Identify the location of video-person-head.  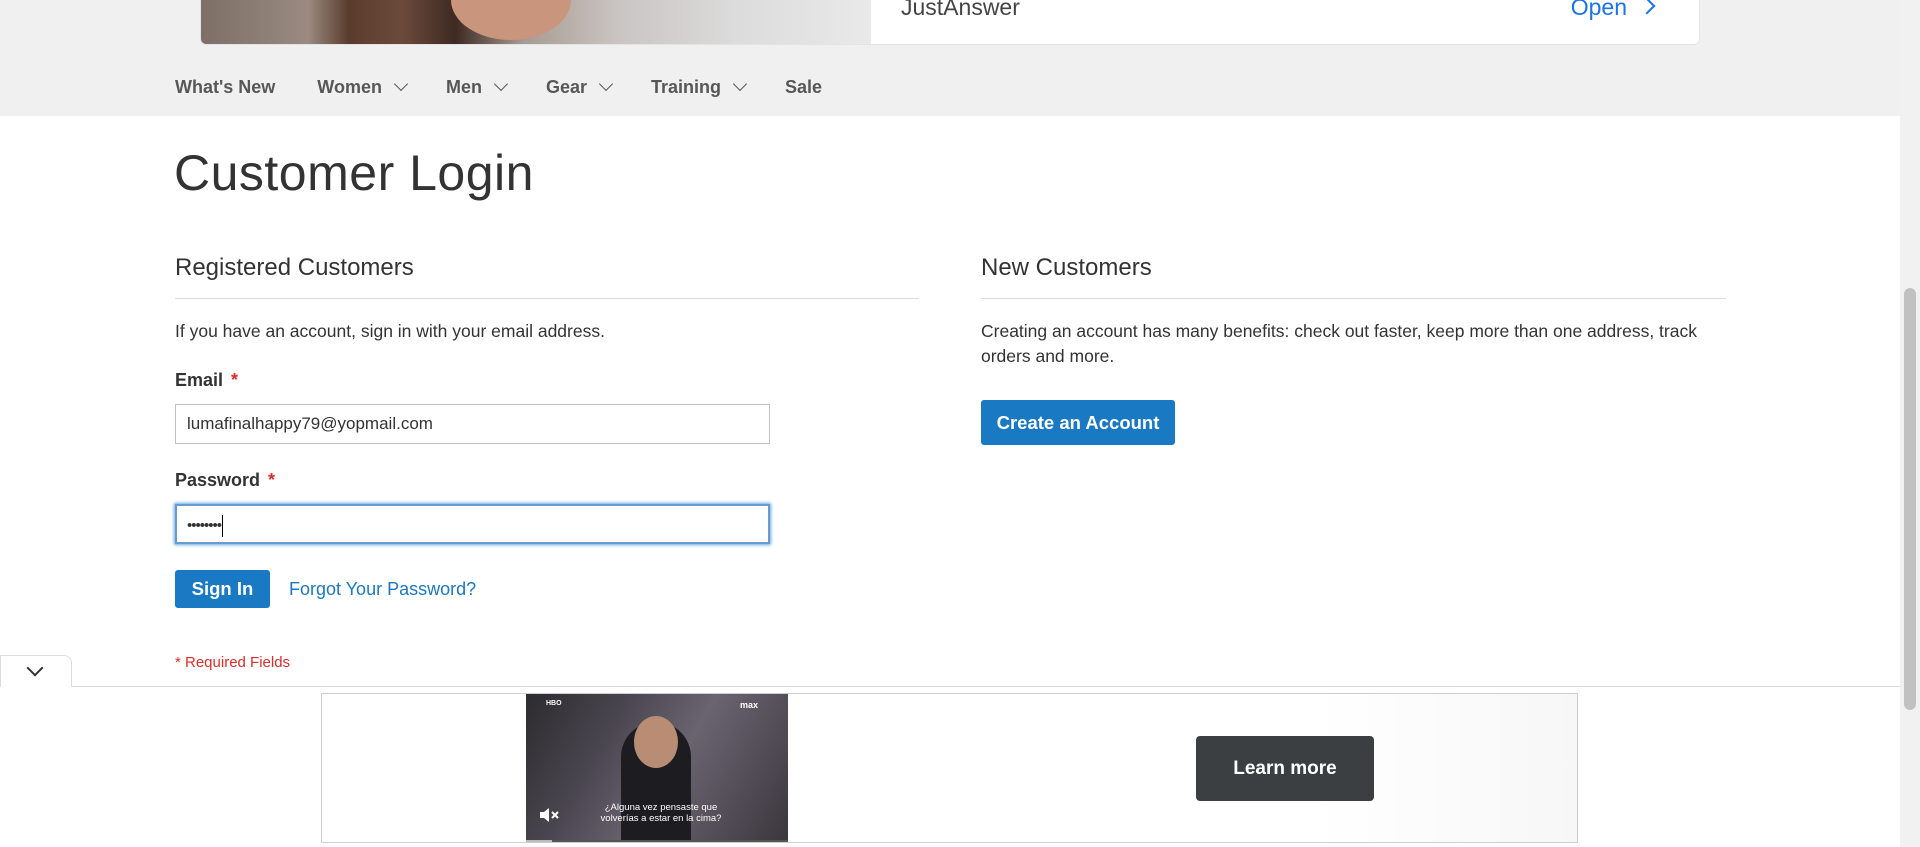
(656, 742).